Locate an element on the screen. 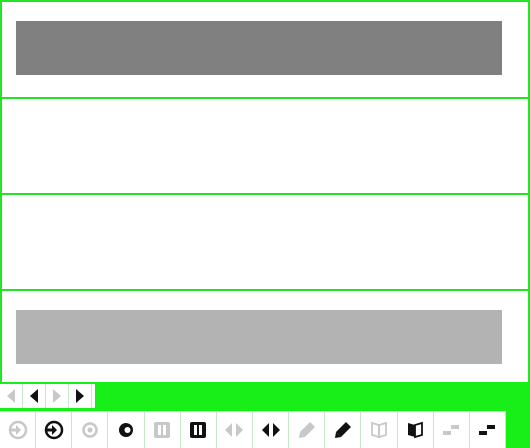 The width and height of the screenshot is (530, 448). pencil-icon is located at coordinates (342, 430).